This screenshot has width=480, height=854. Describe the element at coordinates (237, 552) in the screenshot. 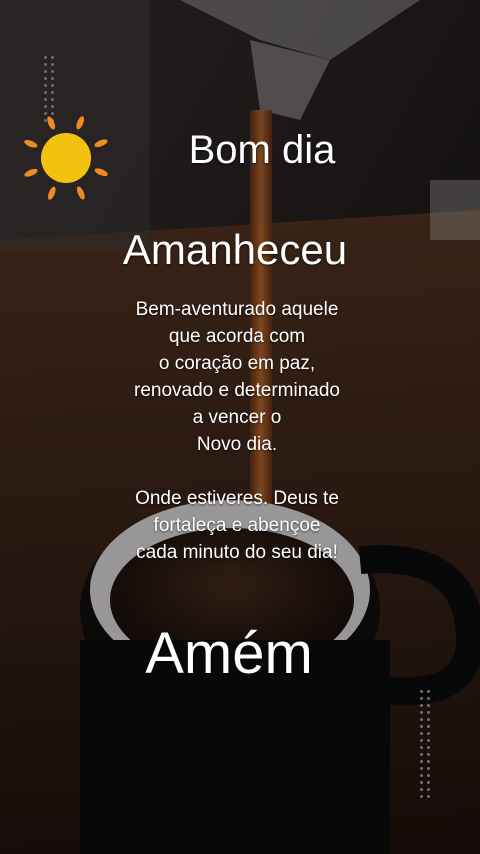

I see `message-line: cada minuto do seu dia!` at that location.